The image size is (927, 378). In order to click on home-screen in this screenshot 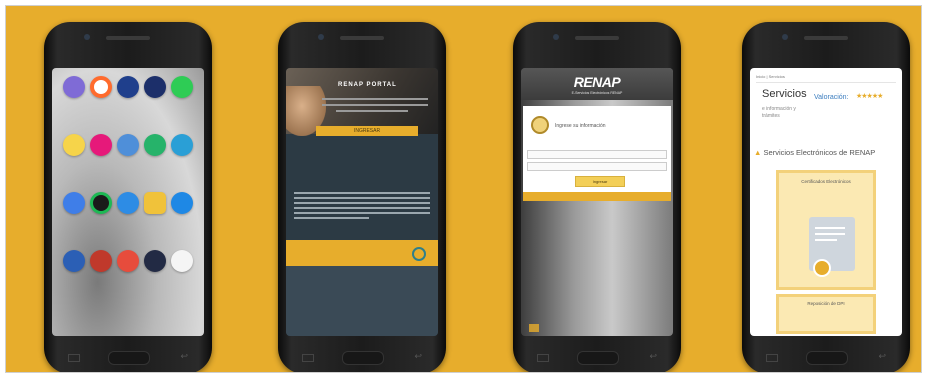, I will do `click(128, 202)`.